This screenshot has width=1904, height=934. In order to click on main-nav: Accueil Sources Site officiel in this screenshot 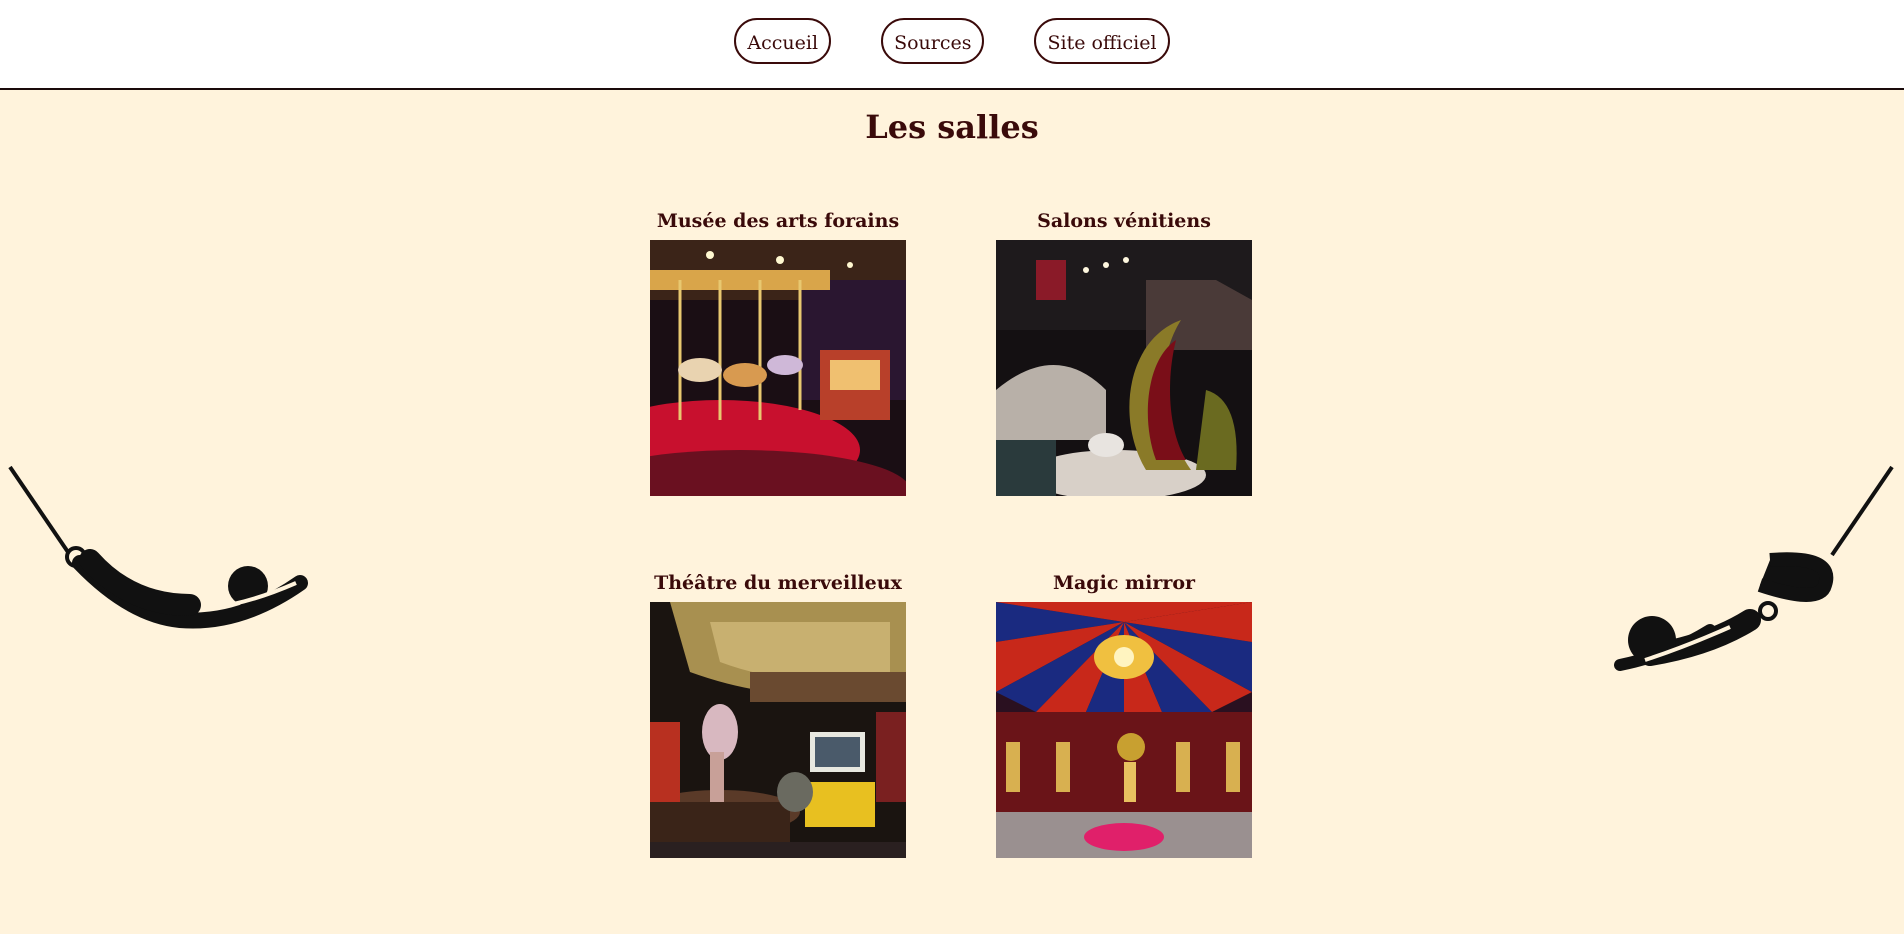, I will do `click(952, 41)`.